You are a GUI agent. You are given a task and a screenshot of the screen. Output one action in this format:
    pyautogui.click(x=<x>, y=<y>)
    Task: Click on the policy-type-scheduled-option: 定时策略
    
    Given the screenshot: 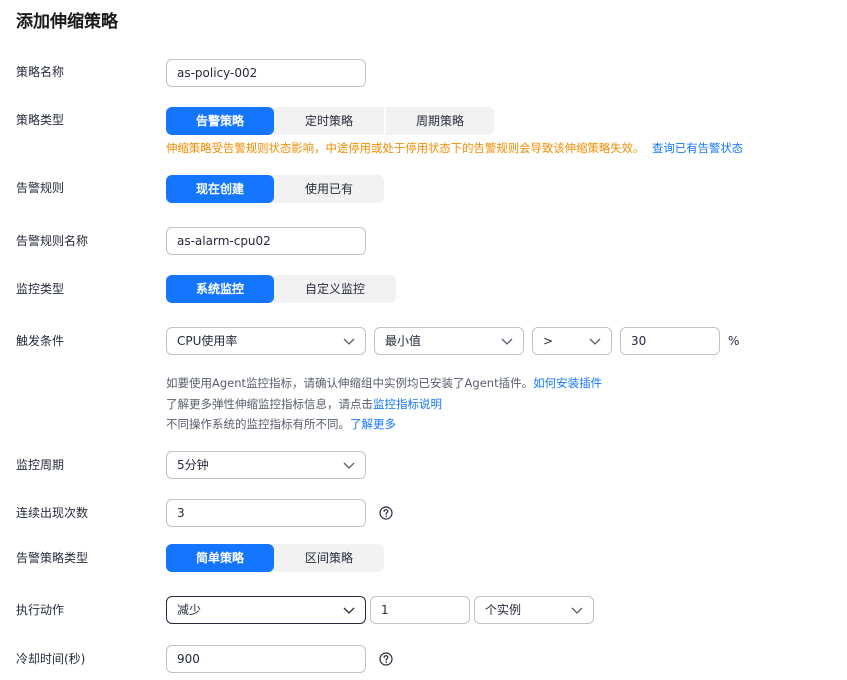 What is the action you would take?
    pyautogui.click(x=329, y=121)
    